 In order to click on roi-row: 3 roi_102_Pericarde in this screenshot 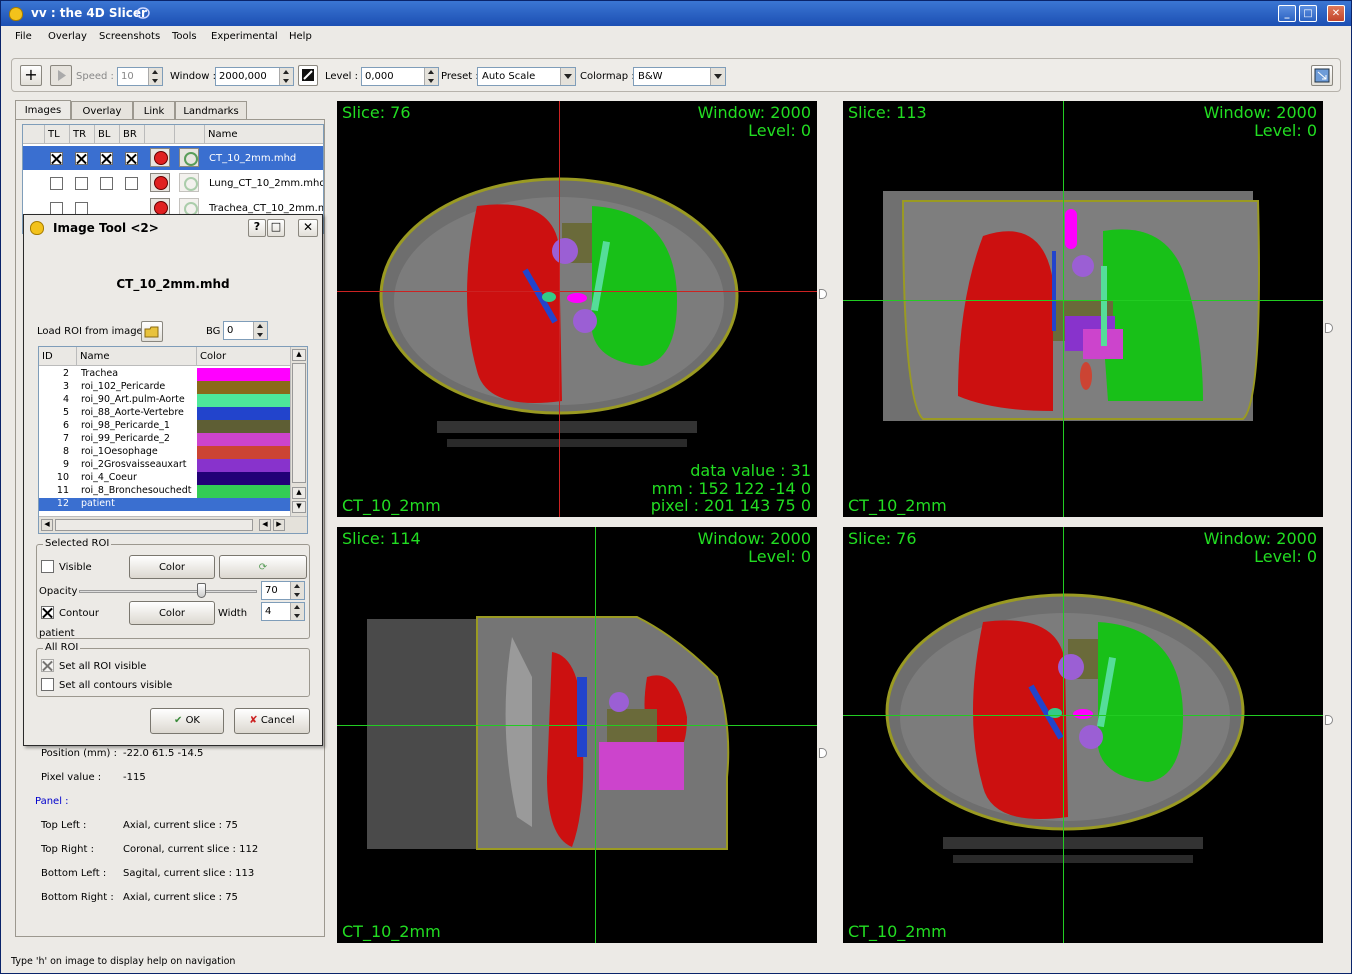, I will do `click(173, 387)`.